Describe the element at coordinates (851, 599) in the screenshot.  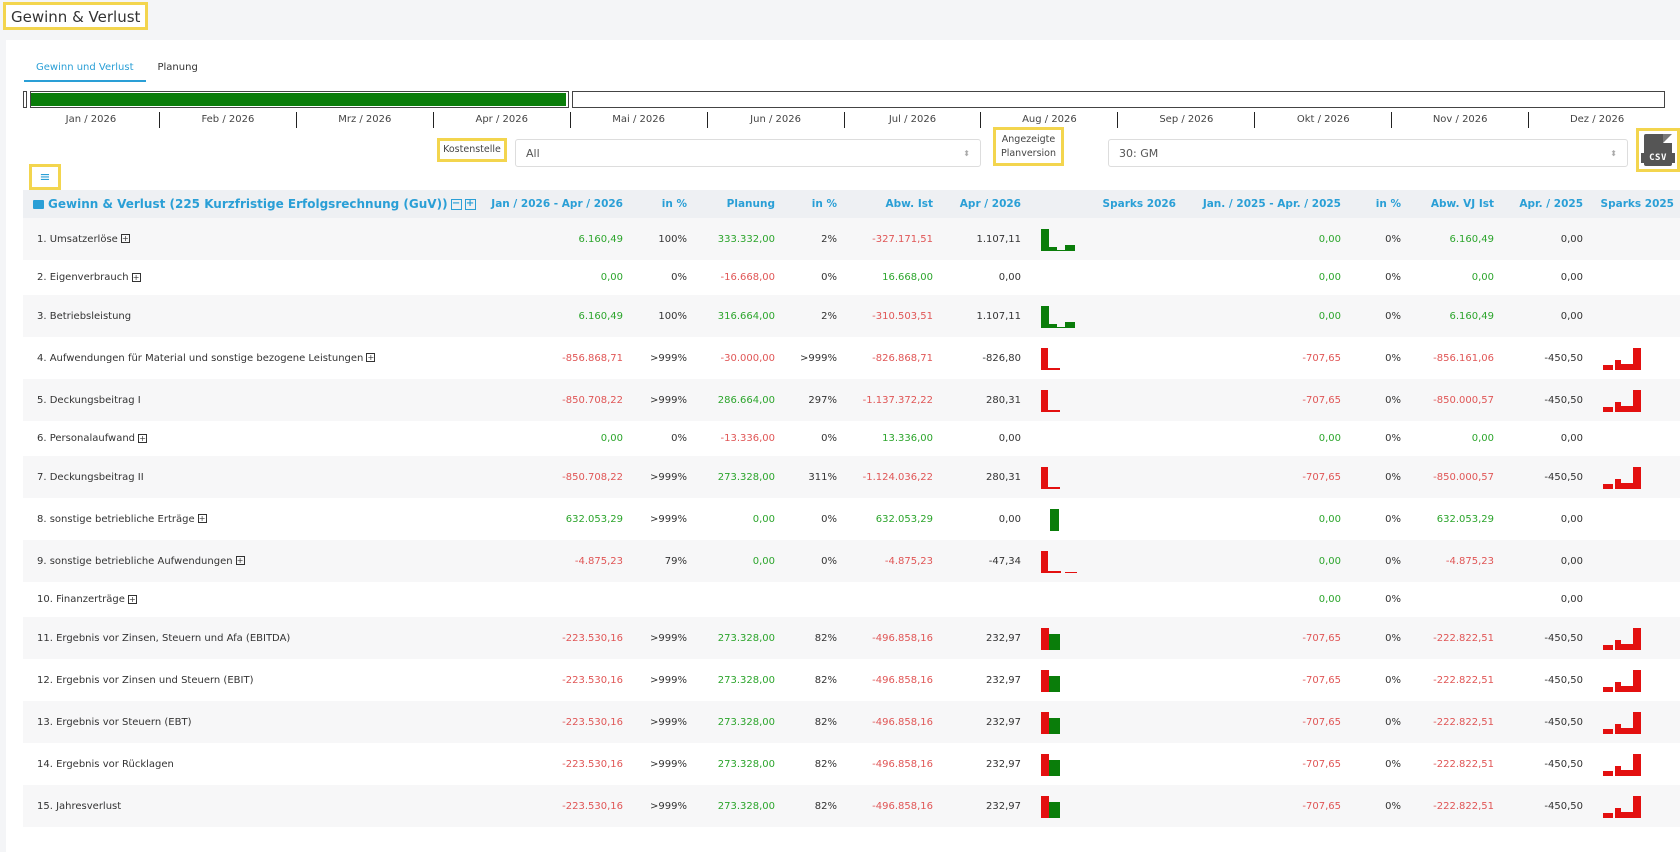
I see `table-row: 10. Finanzerträge +0,00 0% 0,00` at that location.